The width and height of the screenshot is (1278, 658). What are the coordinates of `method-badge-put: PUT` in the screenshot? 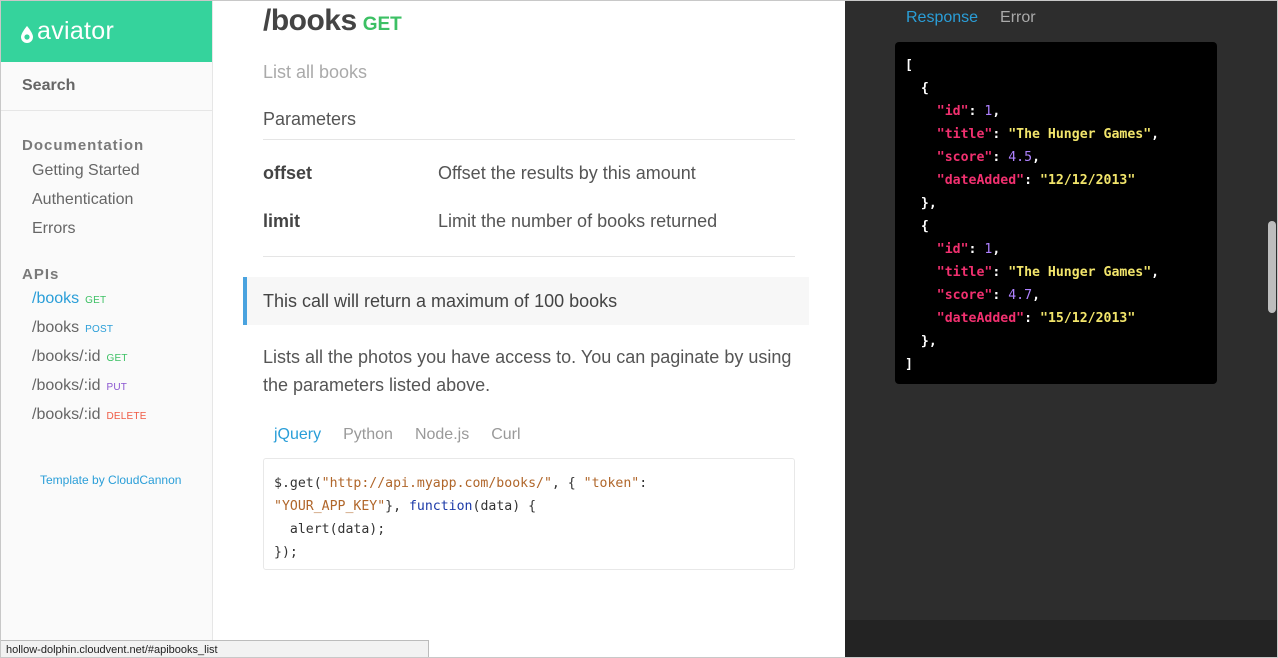 It's located at (117, 387).